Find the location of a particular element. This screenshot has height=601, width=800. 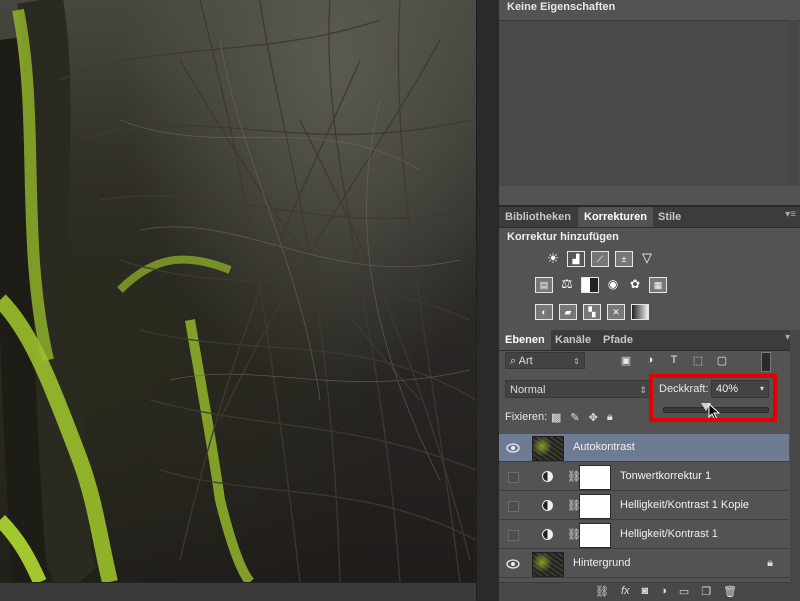

lock-all-icon: 🔒︎ is located at coordinates (610, 417).